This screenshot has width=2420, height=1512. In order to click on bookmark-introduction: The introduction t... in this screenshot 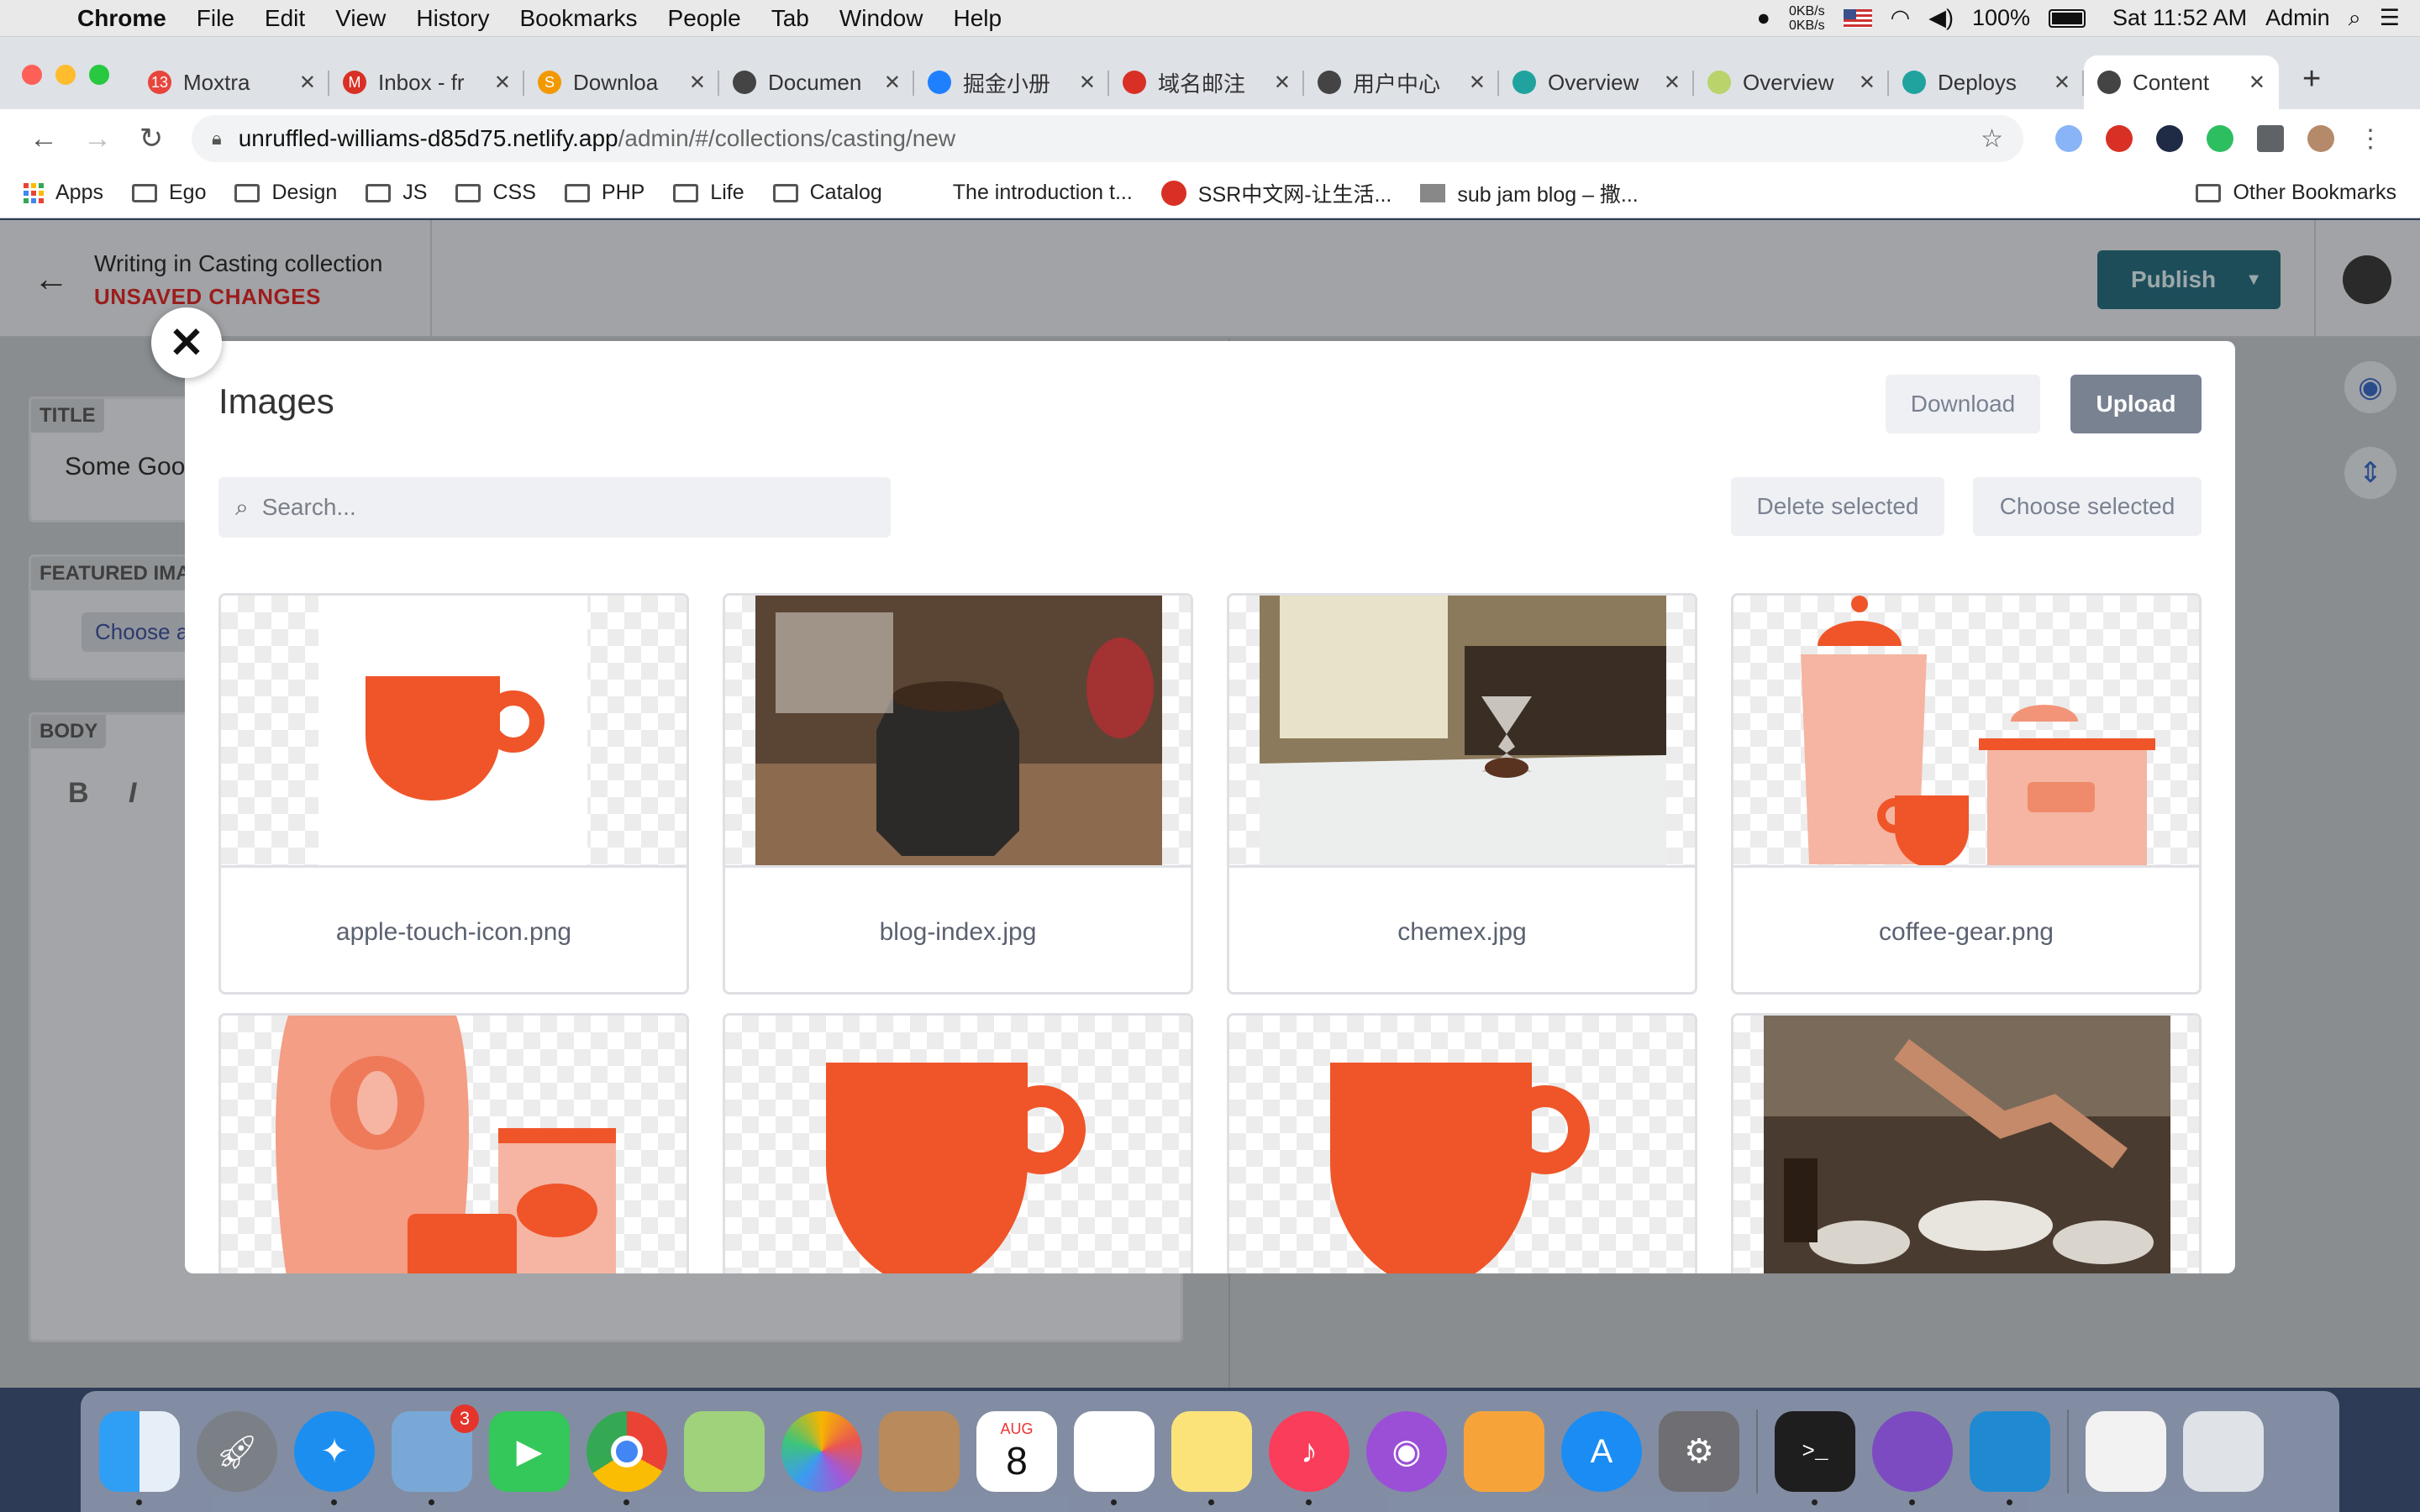, I will do `click(1043, 193)`.